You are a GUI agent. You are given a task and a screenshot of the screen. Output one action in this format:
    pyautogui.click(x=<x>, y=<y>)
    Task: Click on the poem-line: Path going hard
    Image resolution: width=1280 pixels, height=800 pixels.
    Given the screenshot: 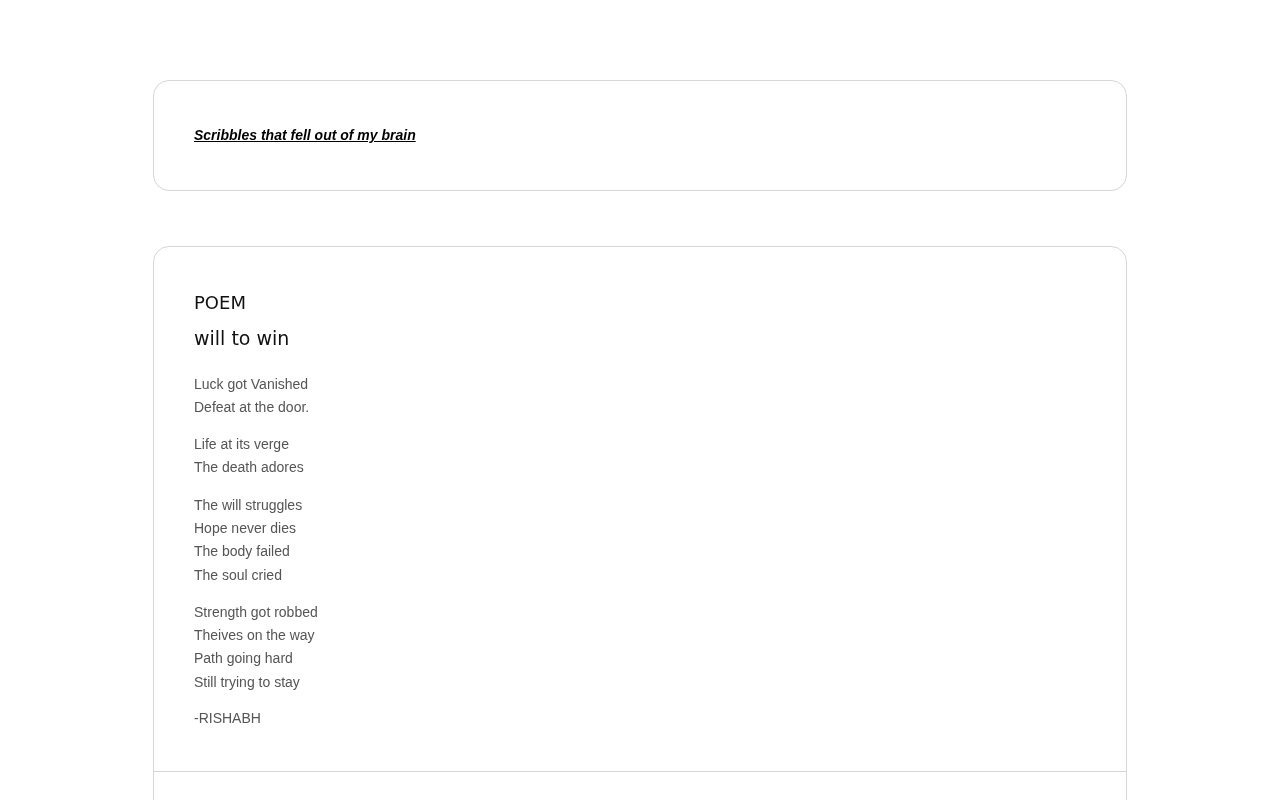 What is the action you would take?
    pyautogui.click(x=244, y=659)
    